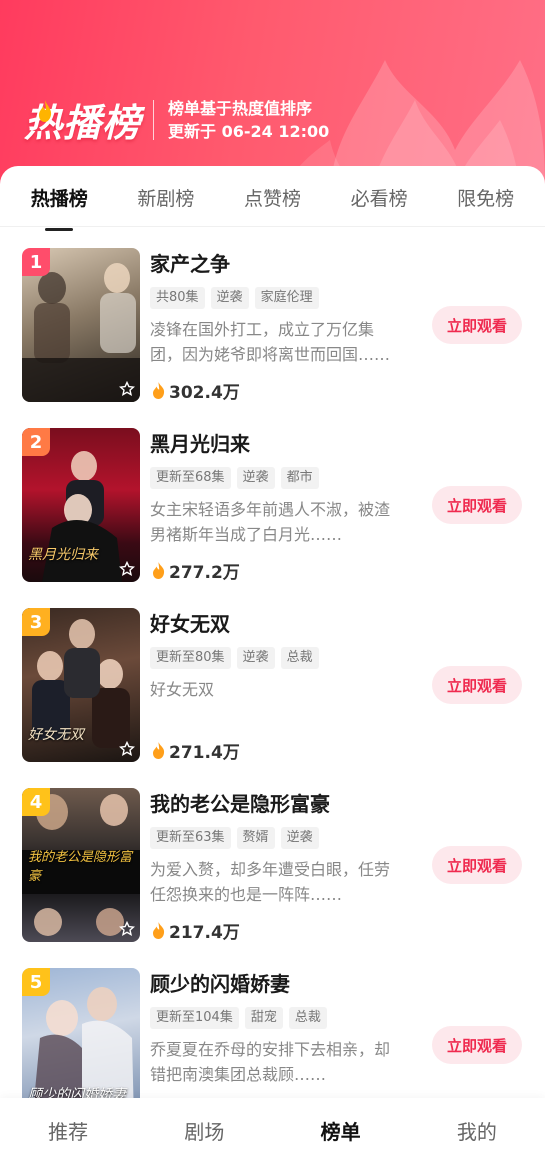  Describe the element at coordinates (36, 262) in the screenshot. I see `rank-badge: 1` at that location.